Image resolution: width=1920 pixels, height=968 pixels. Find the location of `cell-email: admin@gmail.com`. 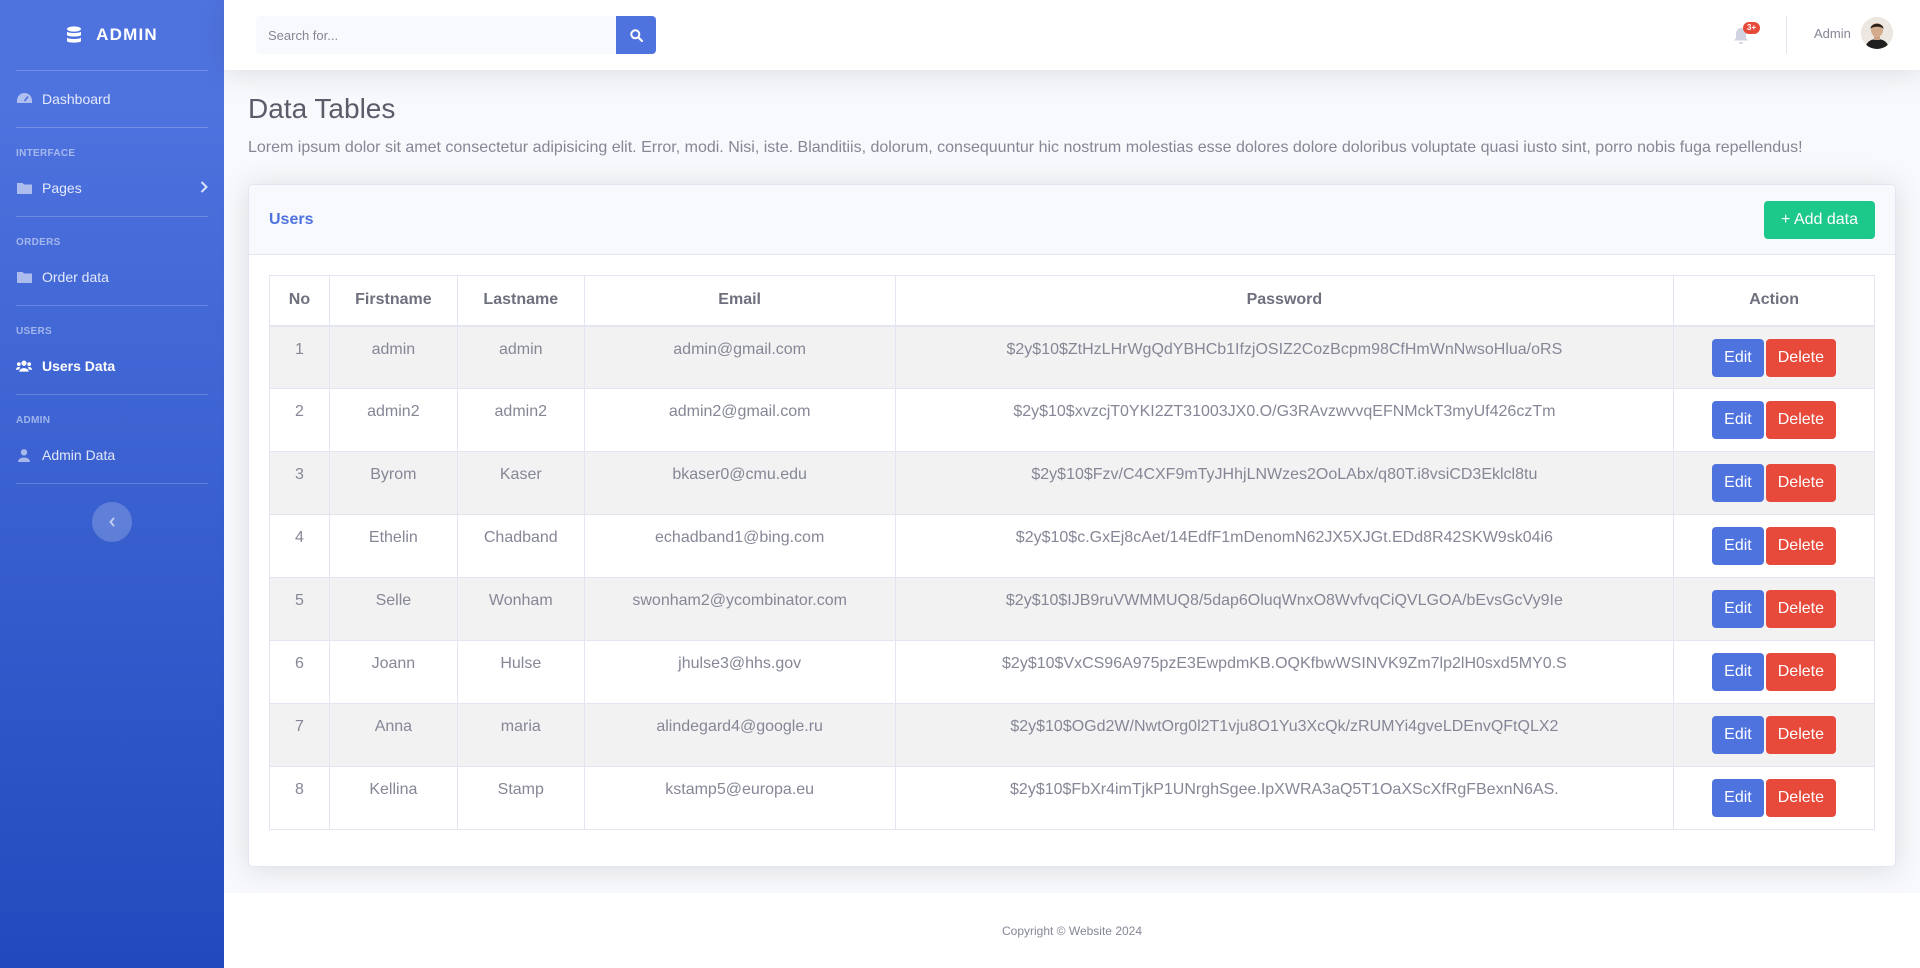

cell-email: admin@gmail.com is located at coordinates (739, 357).